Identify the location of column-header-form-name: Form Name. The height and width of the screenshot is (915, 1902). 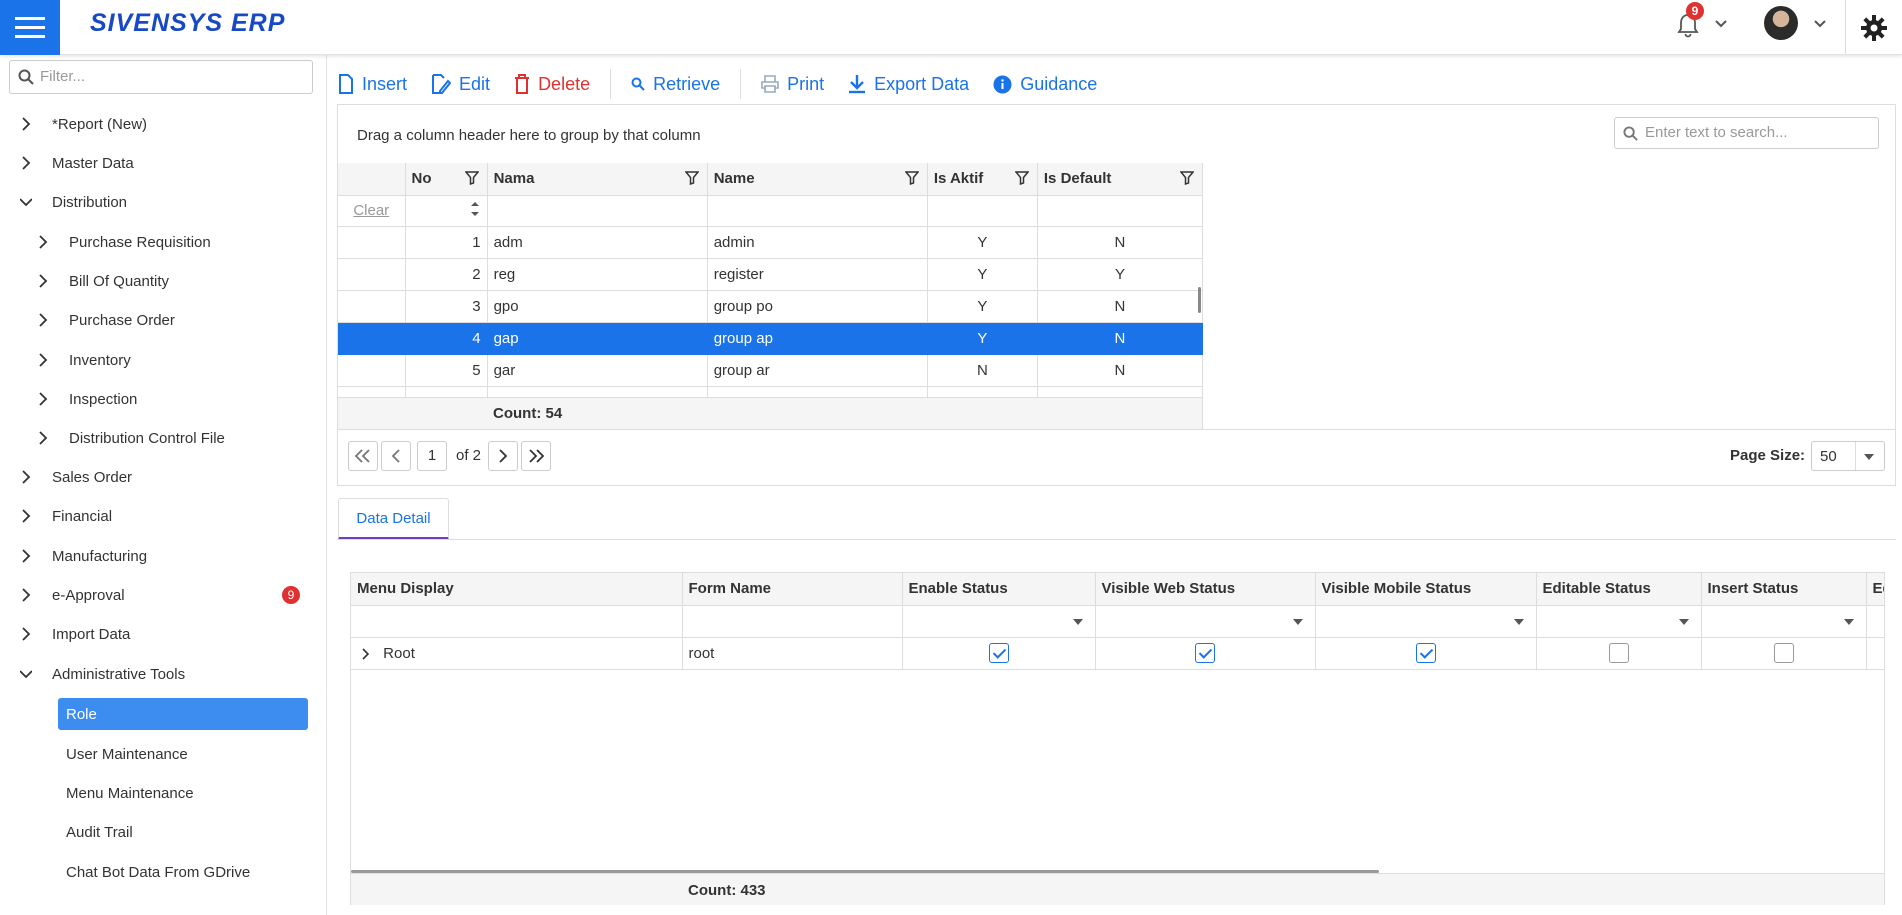
(792, 589).